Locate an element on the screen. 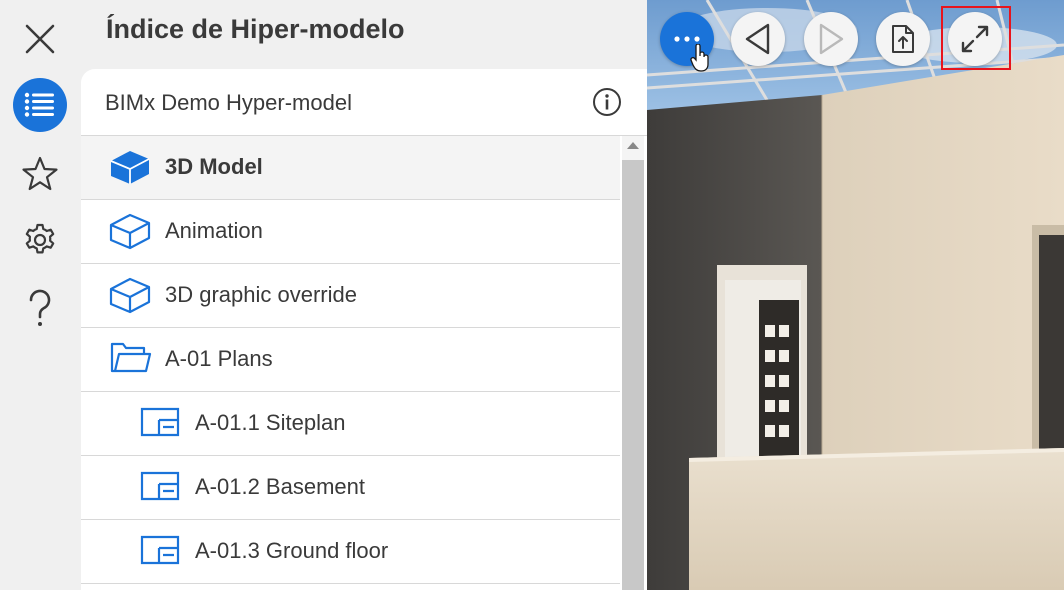 This screenshot has width=1064, height=590. tree-item-a01-plans: A-01 Plans is located at coordinates (350, 360).